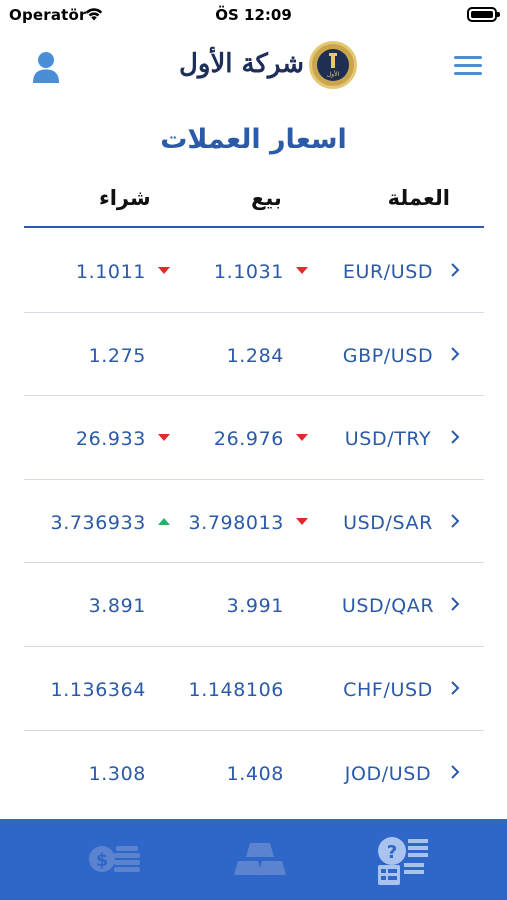  I want to click on buy-price: 1.308, so click(117, 773).